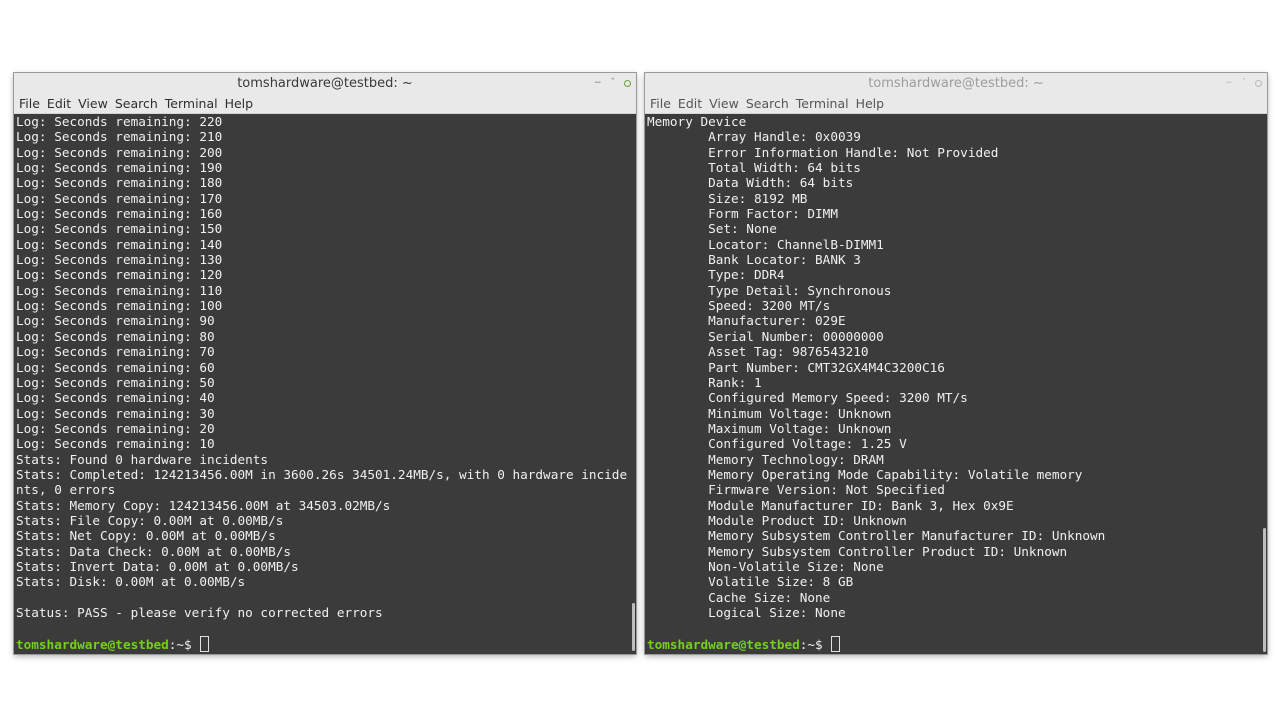  I want to click on terminal-line: Module Product ID: Unknown, so click(777, 520).